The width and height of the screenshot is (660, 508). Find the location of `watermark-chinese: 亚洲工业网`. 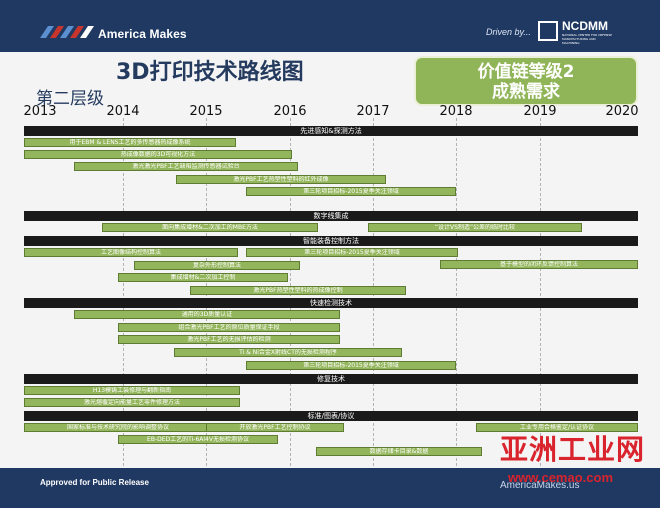

watermark-chinese: 亚洲工业网 is located at coordinates (573, 449).